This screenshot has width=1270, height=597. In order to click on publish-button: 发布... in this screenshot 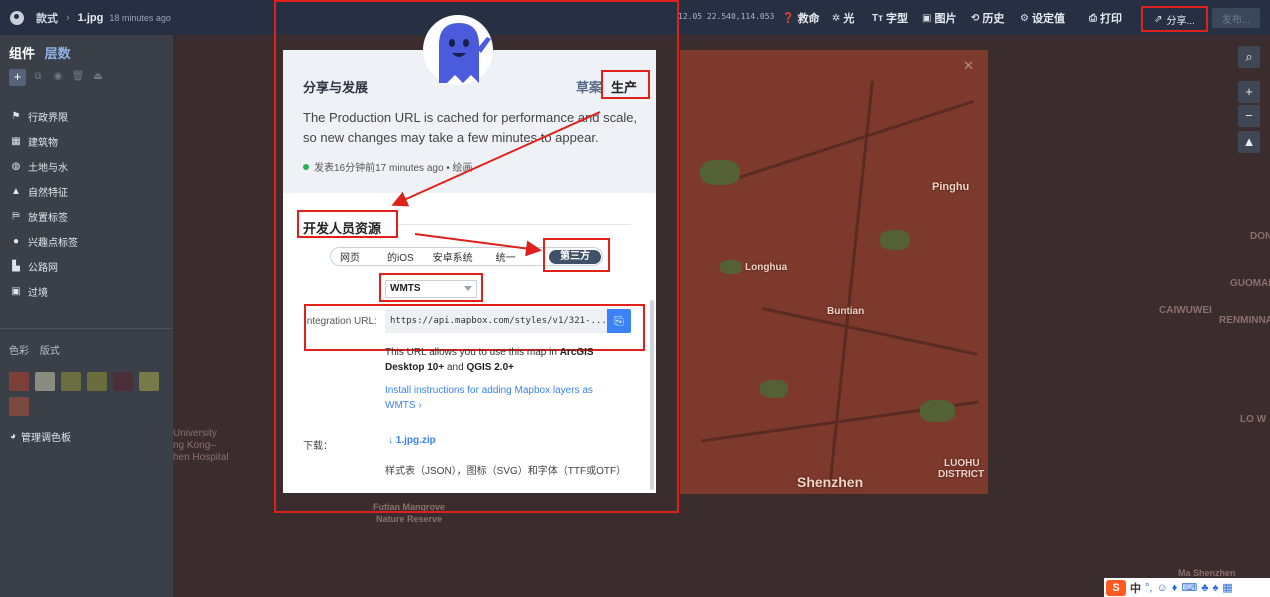, I will do `click(1236, 18)`.